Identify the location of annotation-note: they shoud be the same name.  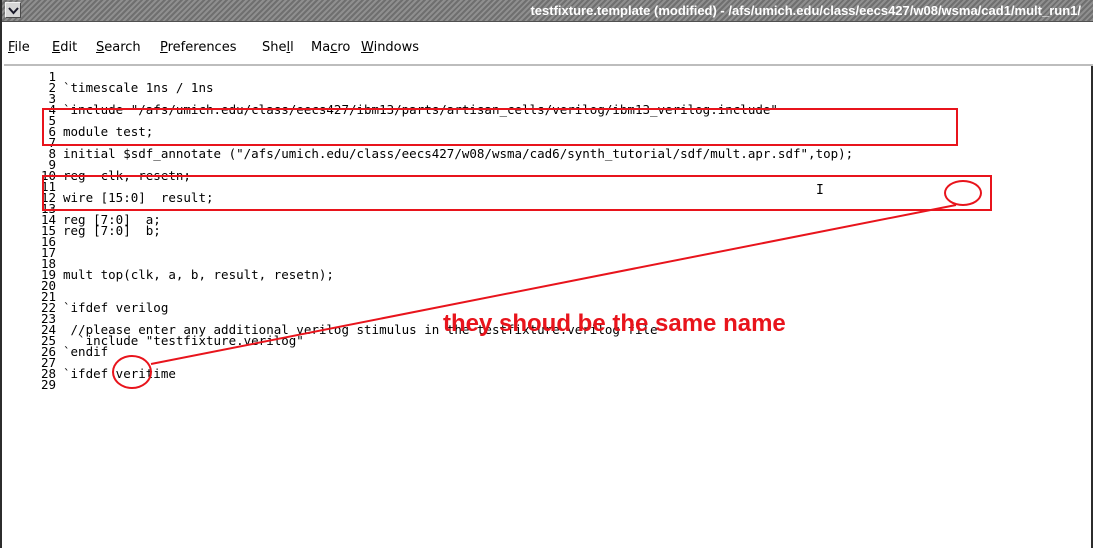
(614, 323).